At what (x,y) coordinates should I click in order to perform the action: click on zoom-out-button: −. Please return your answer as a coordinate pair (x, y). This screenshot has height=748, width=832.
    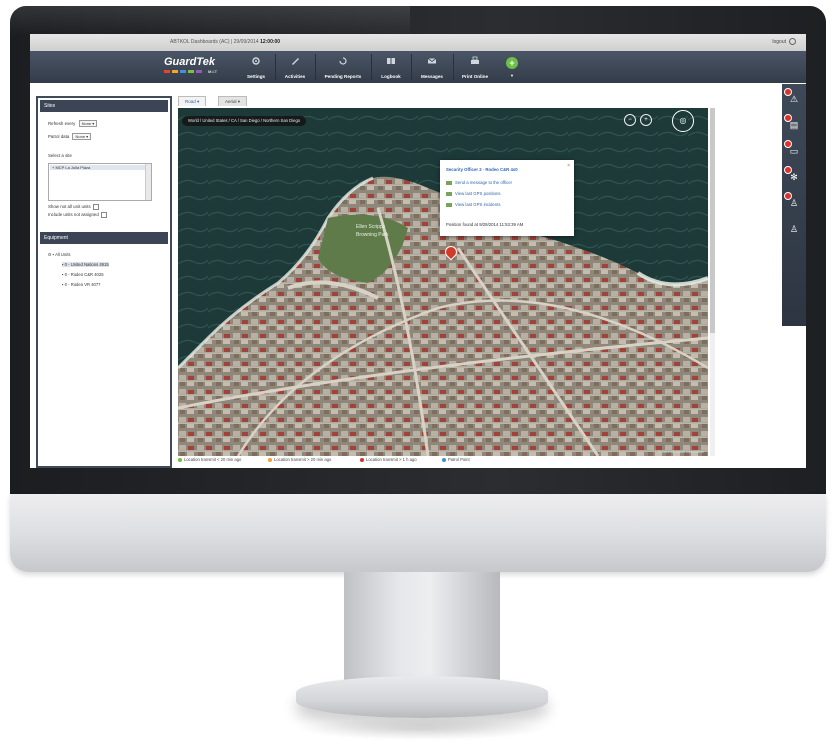
    Looking at the image, I should click on (630, 120).